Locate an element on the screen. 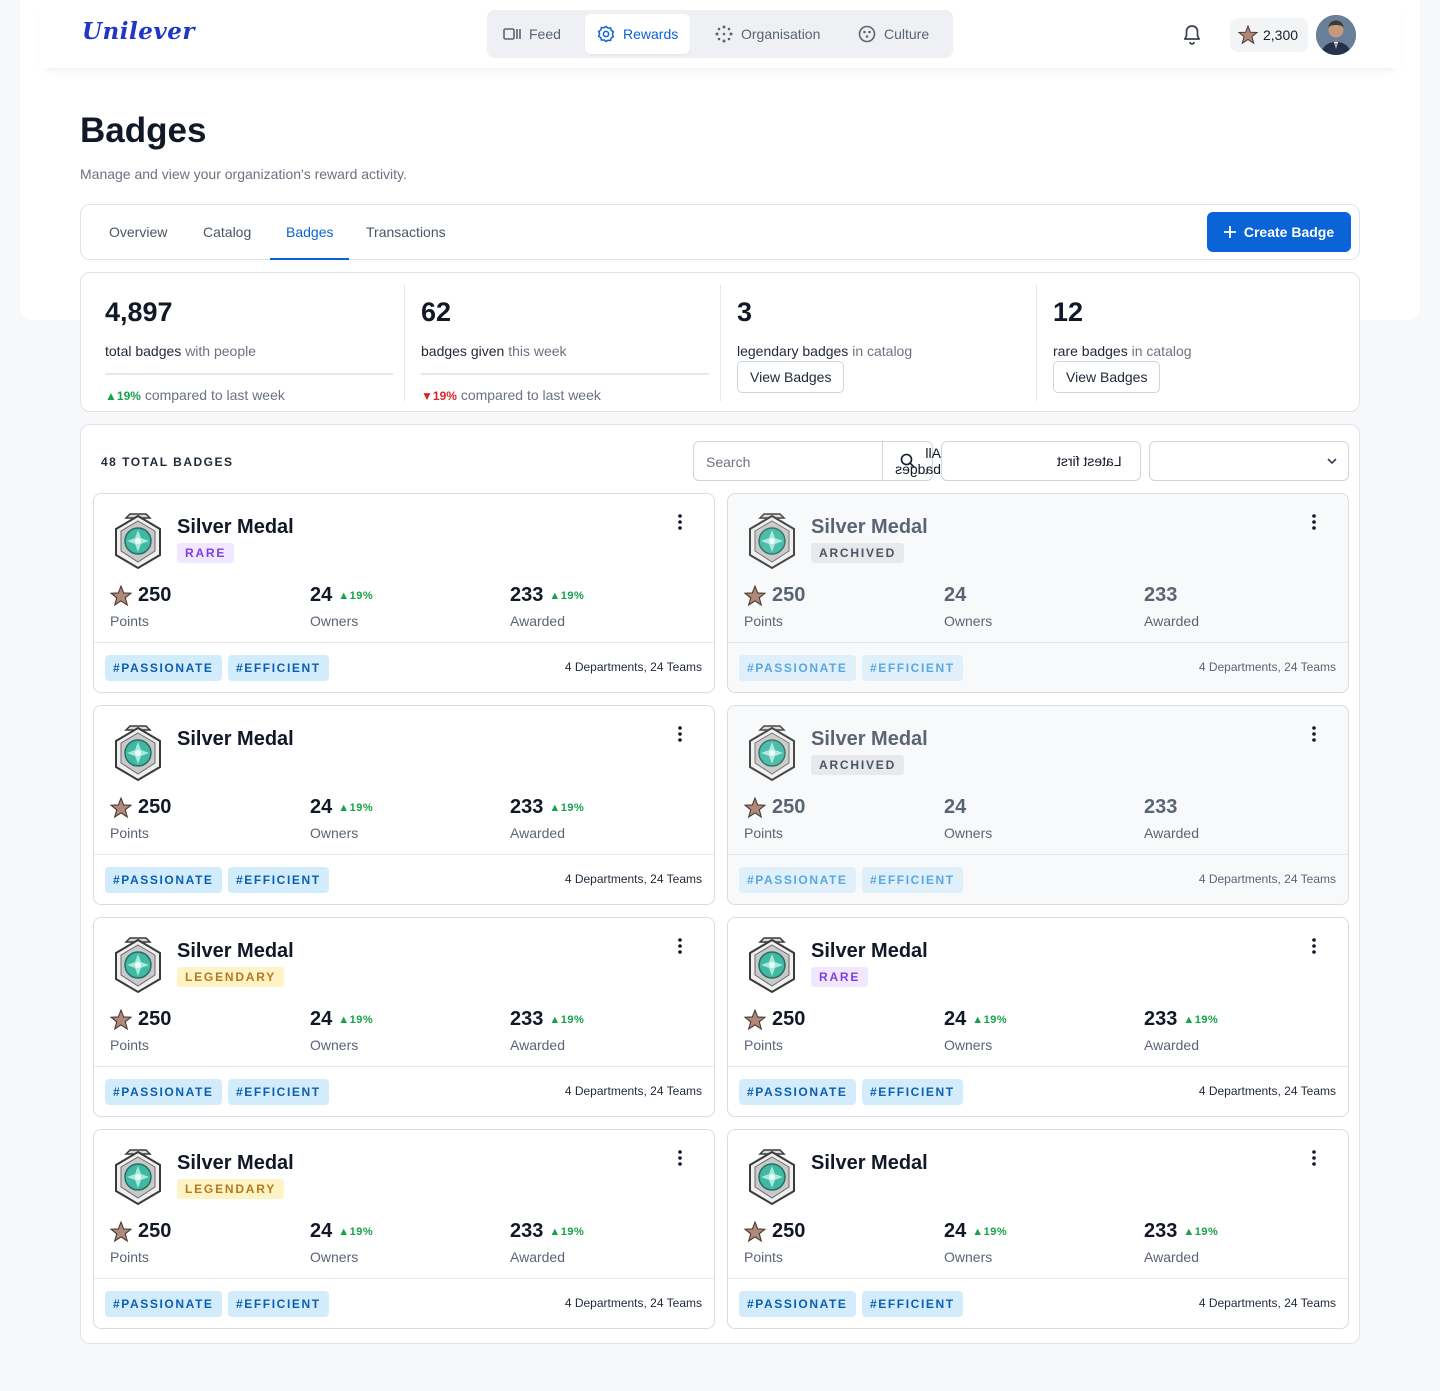  filter-type-select: All badges is located at coordinates (912, 461).